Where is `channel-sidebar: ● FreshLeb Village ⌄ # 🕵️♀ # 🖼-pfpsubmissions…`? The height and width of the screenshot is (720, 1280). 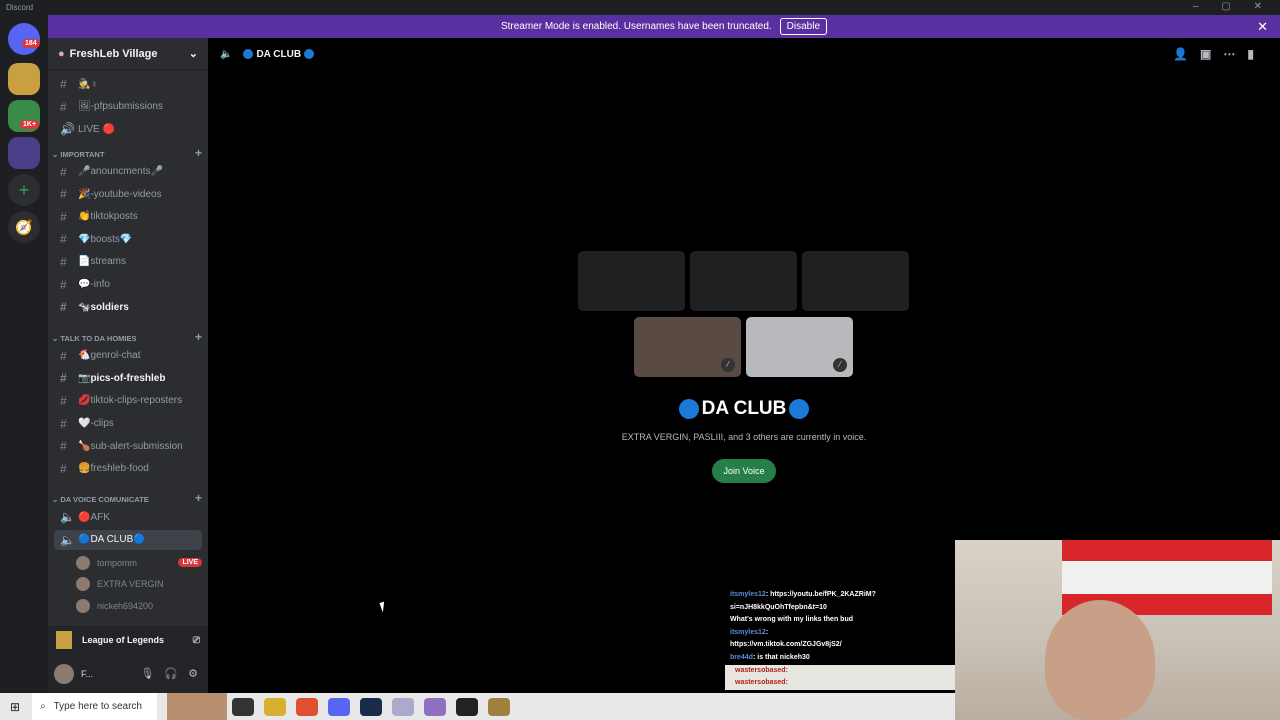
channel-sidebar: ● FreshLeb Village ⌄ # 🕵️♀ # 🖼-pfpsubmissions… is located at coordinates (128, 365).